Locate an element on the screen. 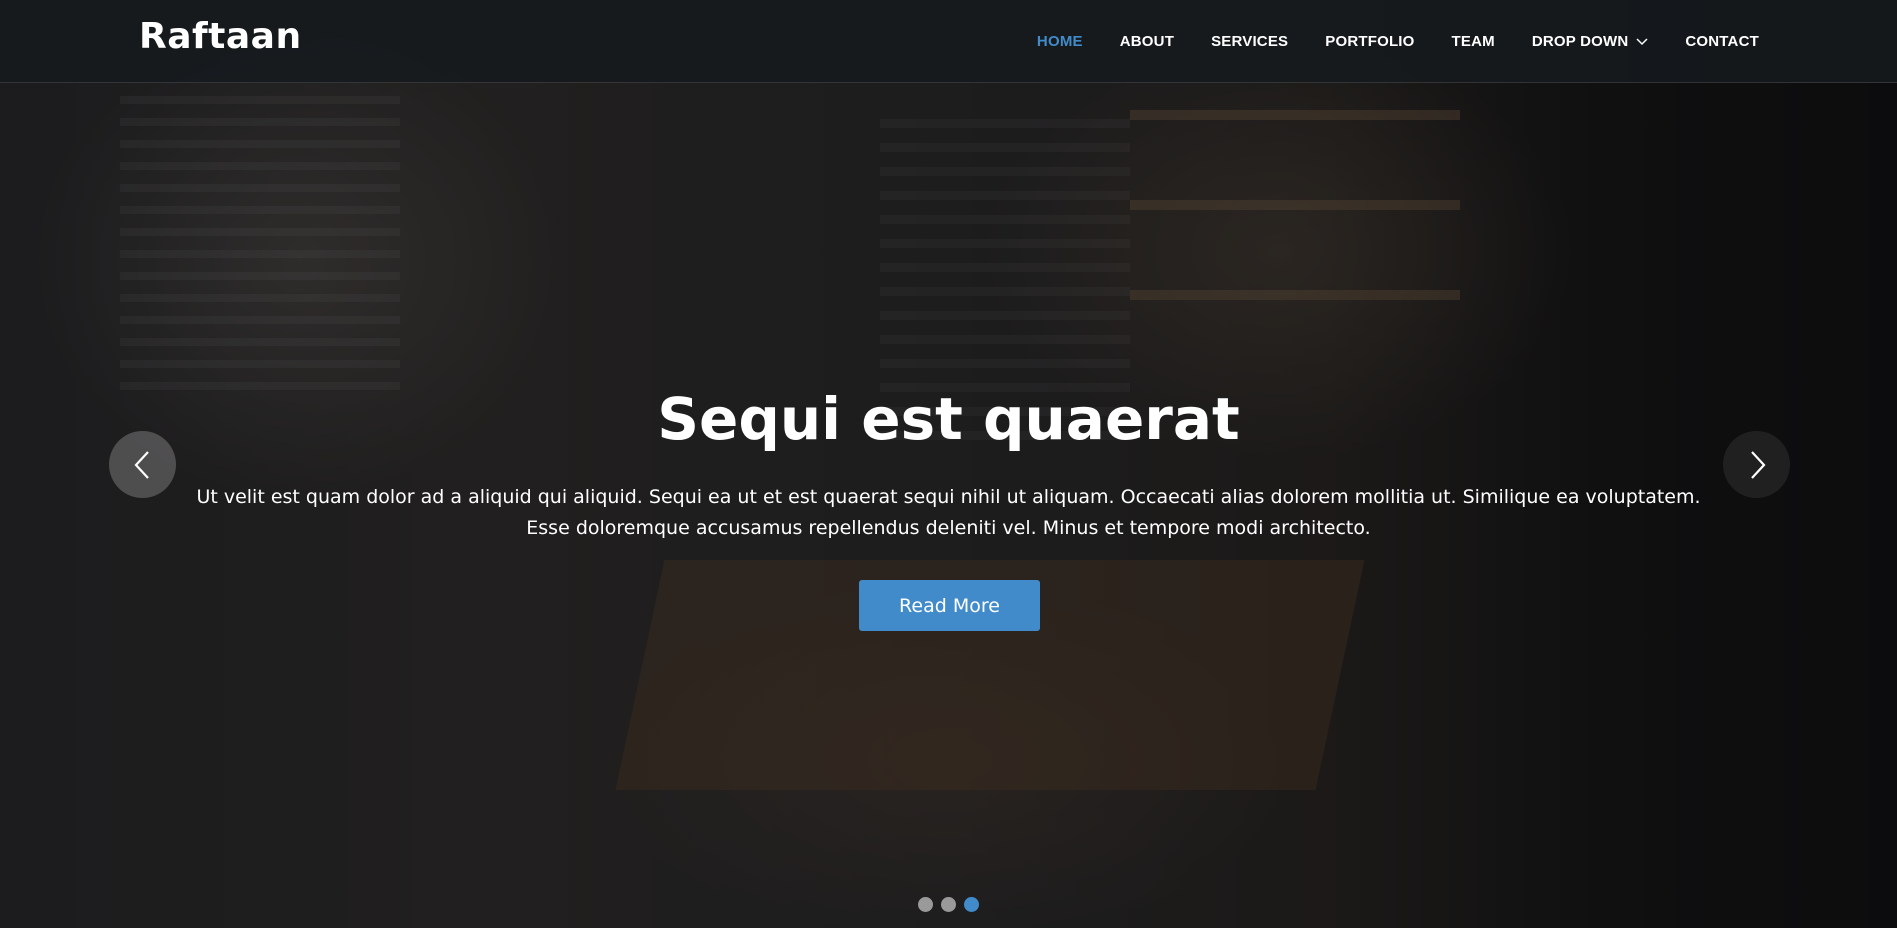 This screenshot has height=928, width=1897. read-more-button: Read More is located at coordinates (949, 605).